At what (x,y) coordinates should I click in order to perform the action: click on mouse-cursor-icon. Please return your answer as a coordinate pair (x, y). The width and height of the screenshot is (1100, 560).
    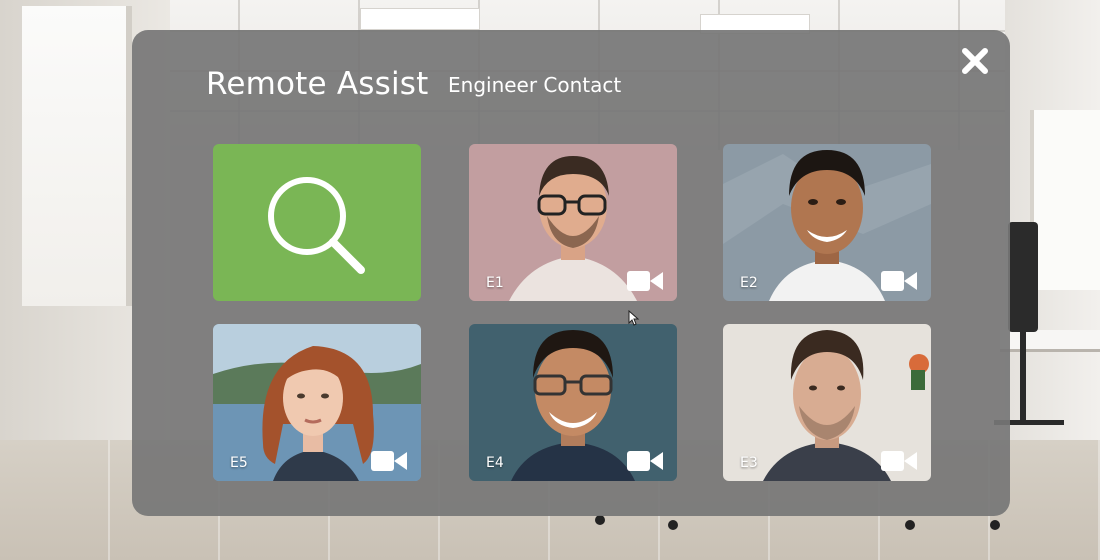
    Looking at the image, I should click on (634, 318).